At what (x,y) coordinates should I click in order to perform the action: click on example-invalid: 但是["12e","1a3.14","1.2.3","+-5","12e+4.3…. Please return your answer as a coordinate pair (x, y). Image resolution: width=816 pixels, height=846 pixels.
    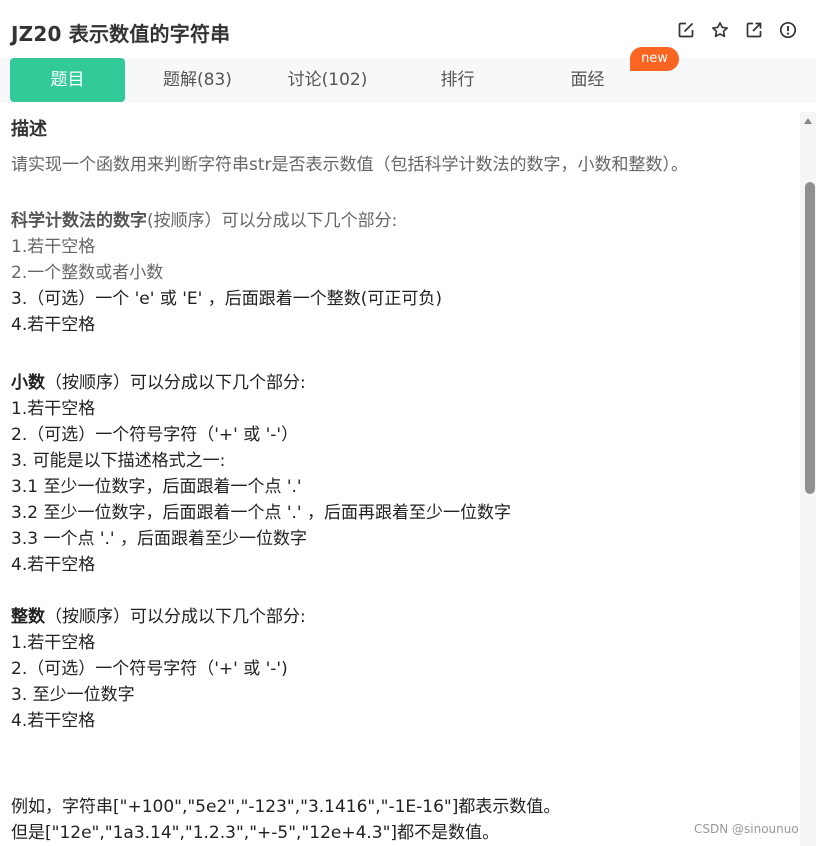
    Looking at the image, I should click on (255, 833).